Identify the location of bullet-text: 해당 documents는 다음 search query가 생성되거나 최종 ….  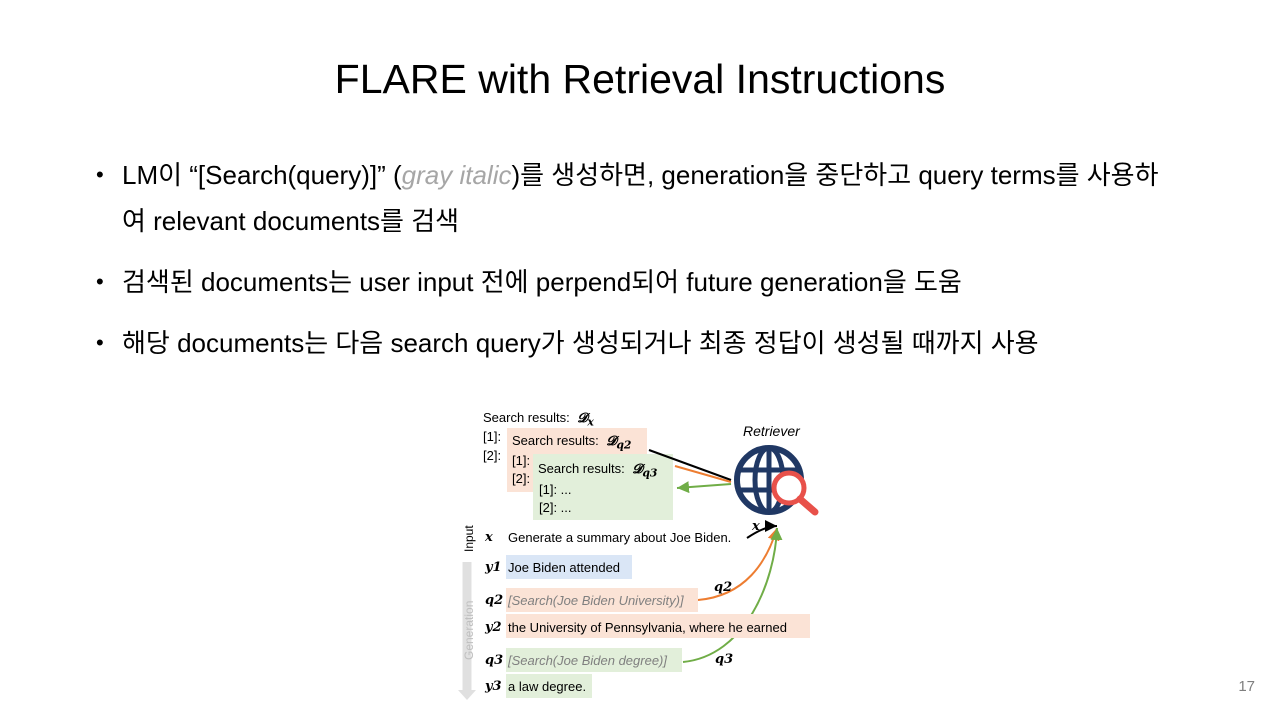
(580, 343).